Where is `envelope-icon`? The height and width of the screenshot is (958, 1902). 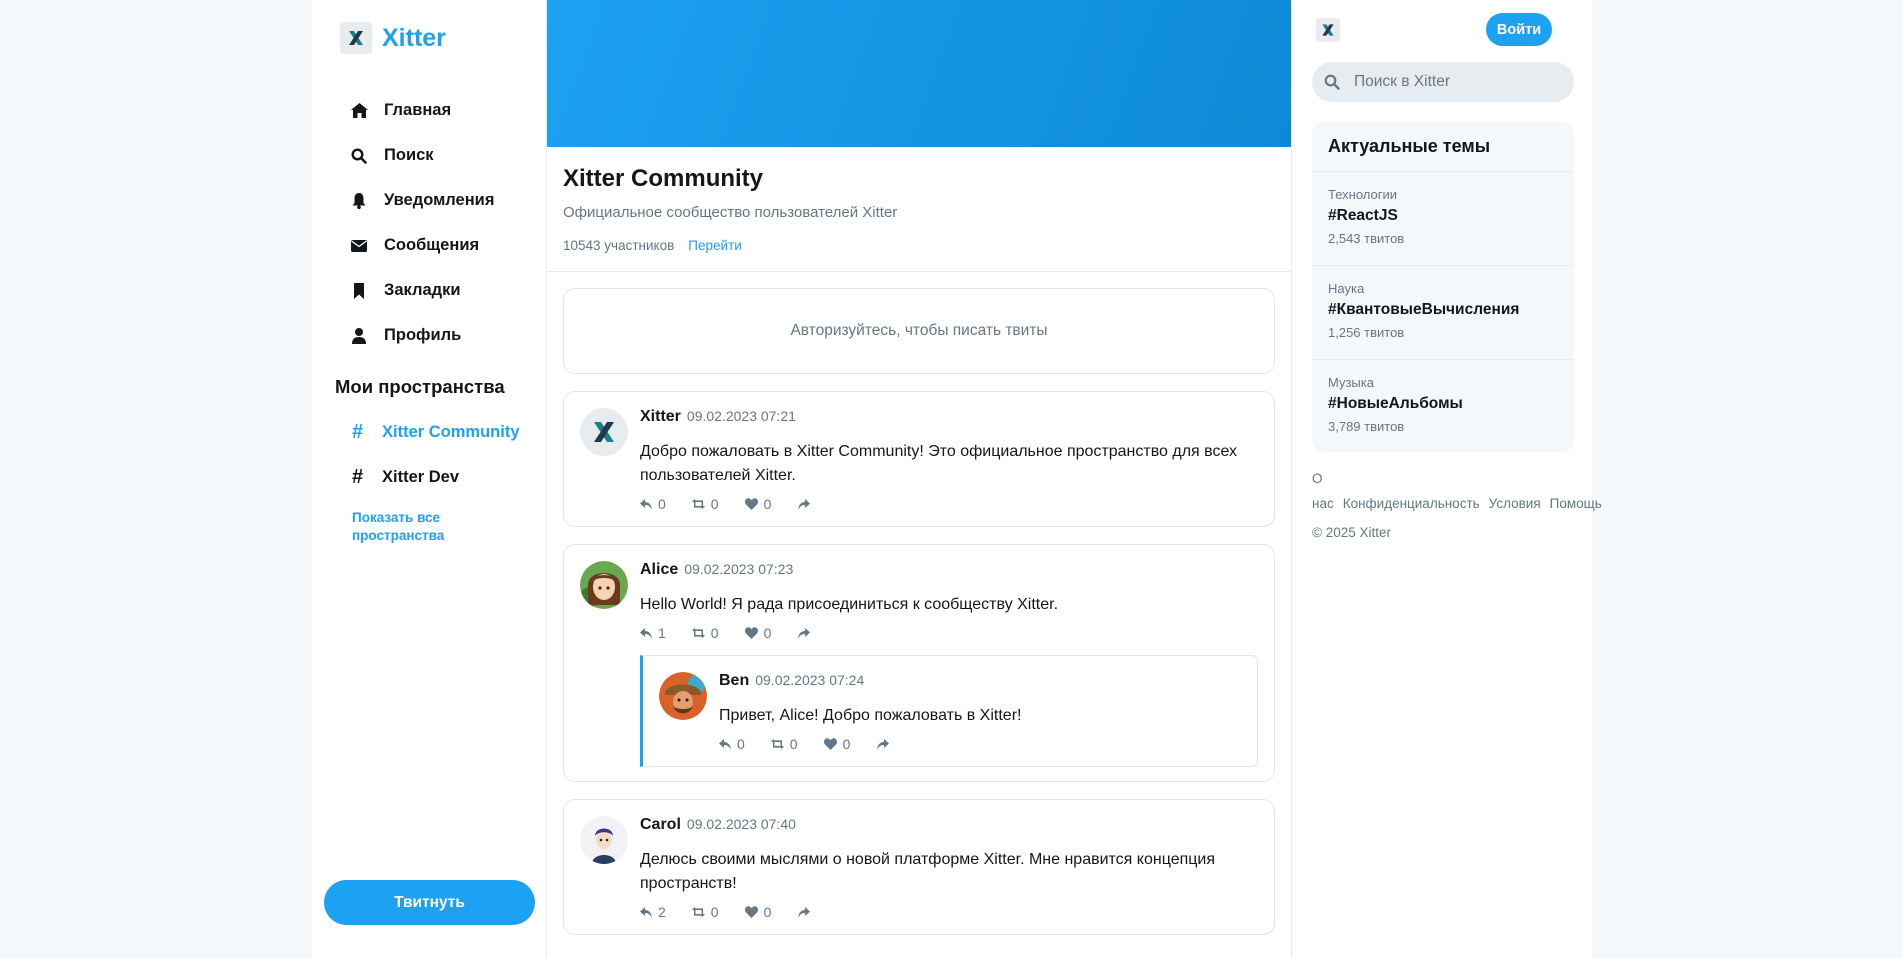 envelope-icon is located at coordinates (359, 246).